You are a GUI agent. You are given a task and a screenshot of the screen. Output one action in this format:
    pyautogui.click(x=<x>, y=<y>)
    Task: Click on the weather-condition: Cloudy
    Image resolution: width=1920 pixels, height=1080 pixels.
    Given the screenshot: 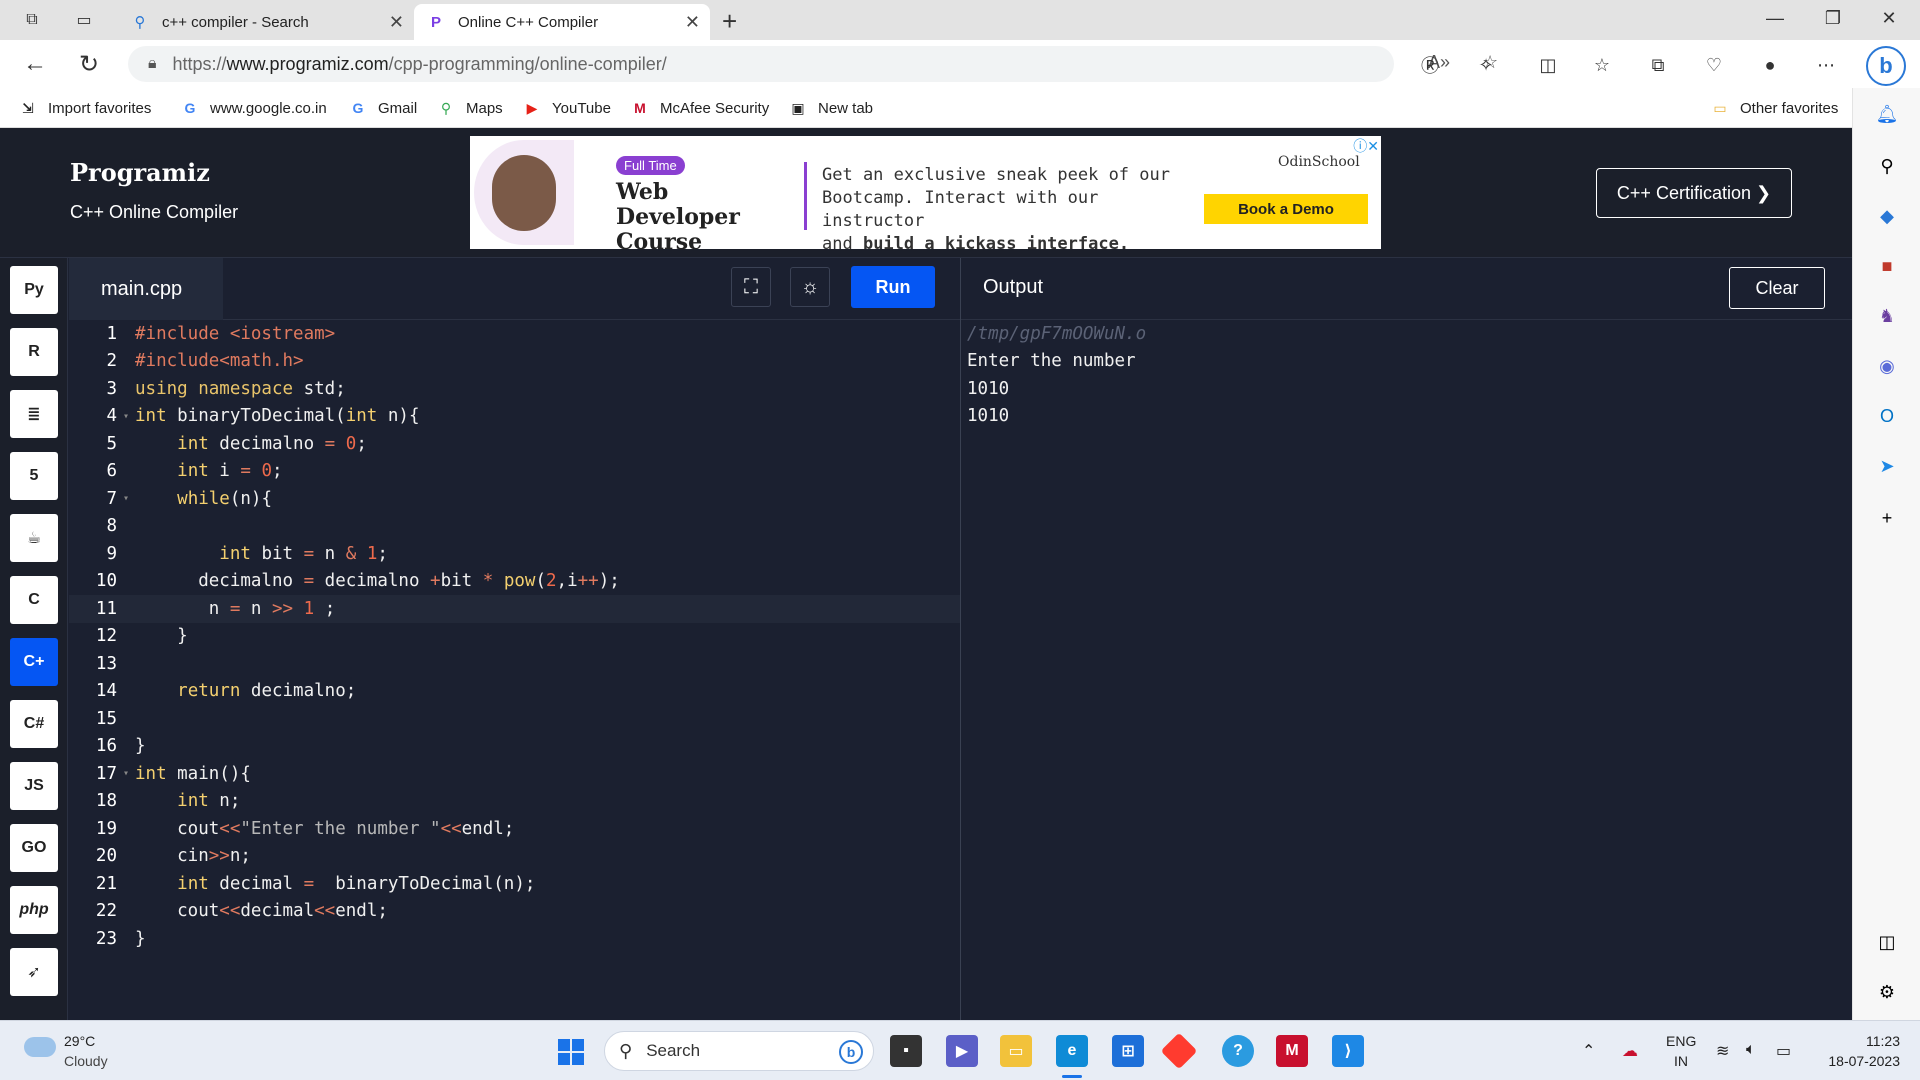 What is the action you would take?
    pyautogui.click(x=86, y=1061)
    